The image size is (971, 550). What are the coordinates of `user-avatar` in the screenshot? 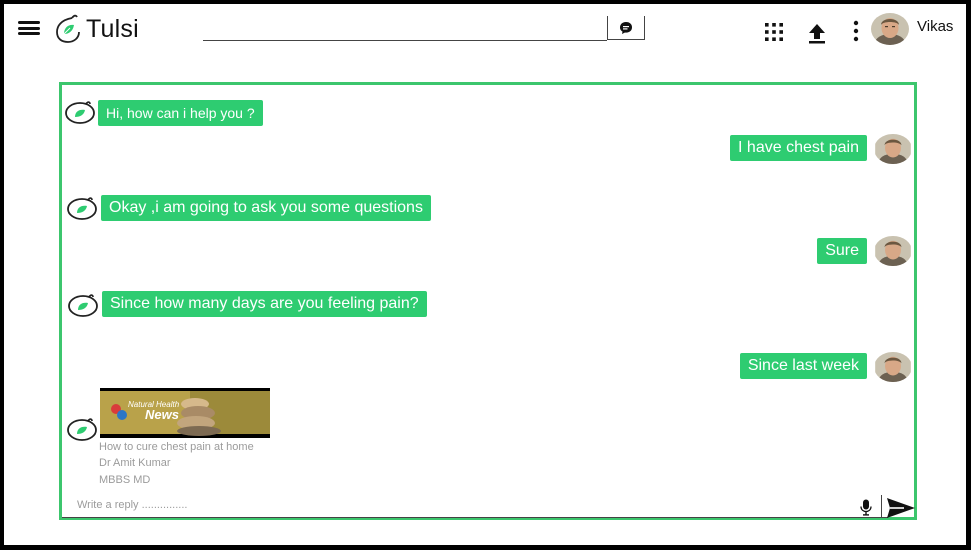 It's located at (890, 29).